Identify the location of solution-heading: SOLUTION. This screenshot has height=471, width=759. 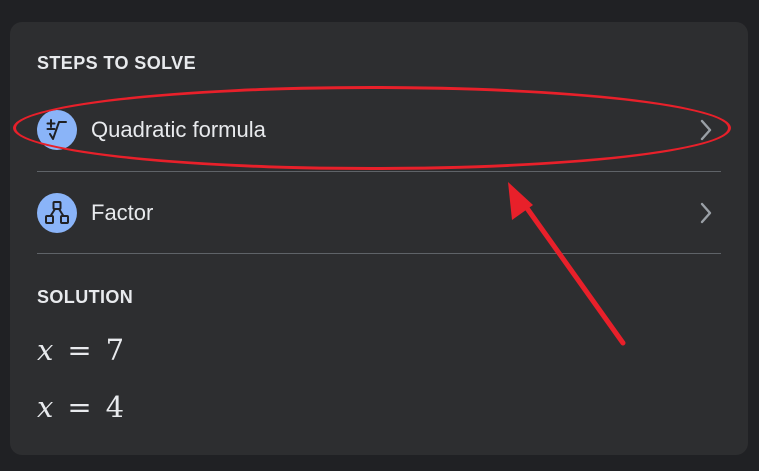
(85, 297).